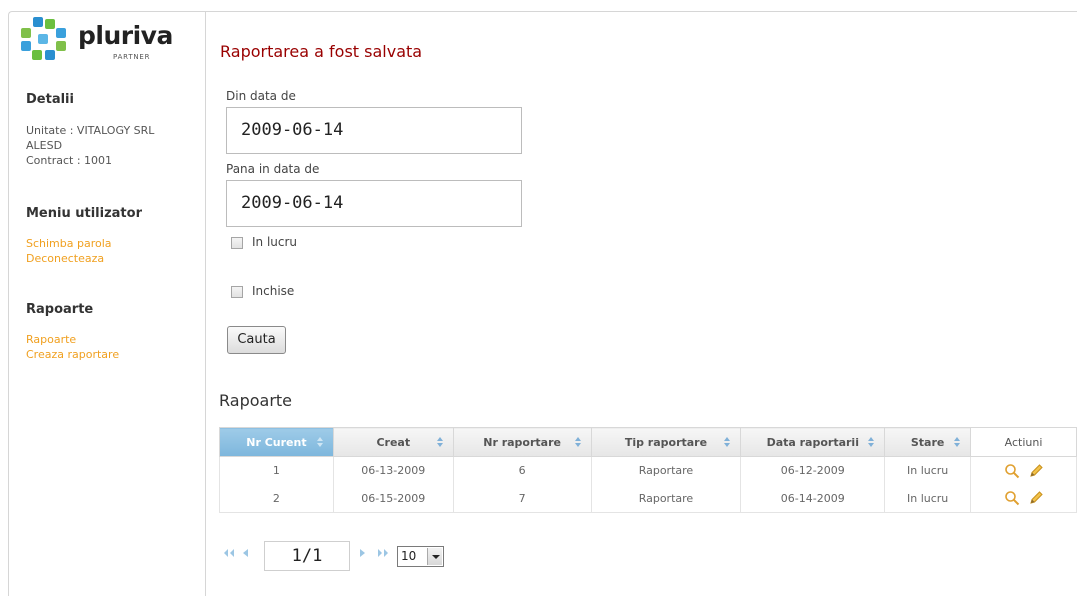 Image resolution: width=1077 pixels, height=596 pixels. I want to click on cell-data-raportarii: 06-12-2009, so click(813, 470).